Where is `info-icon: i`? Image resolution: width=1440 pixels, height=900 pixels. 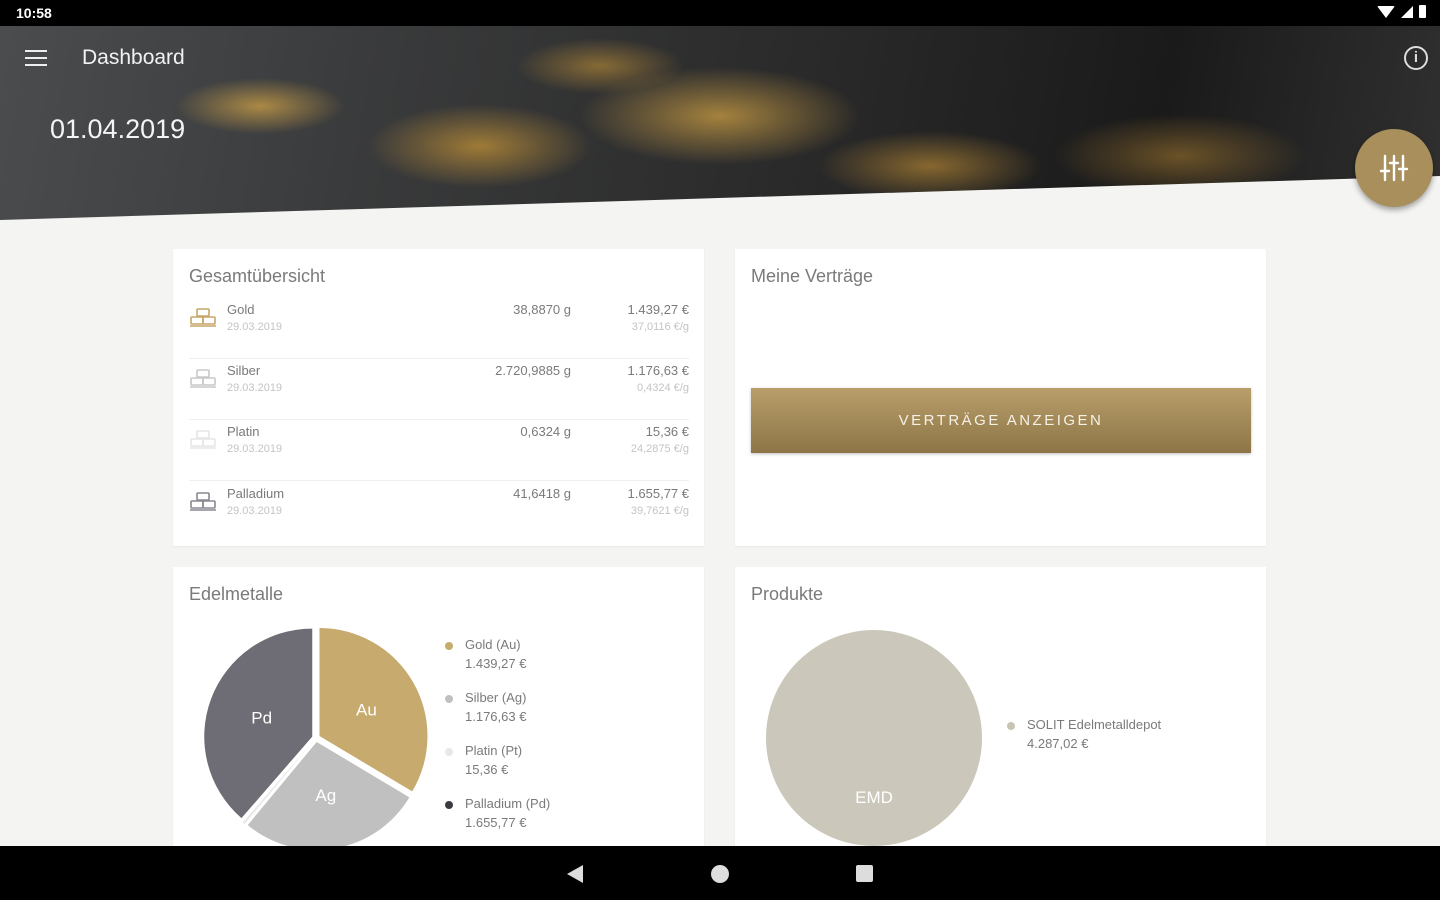 info-icon: i is located at coordinates (1416, 58).